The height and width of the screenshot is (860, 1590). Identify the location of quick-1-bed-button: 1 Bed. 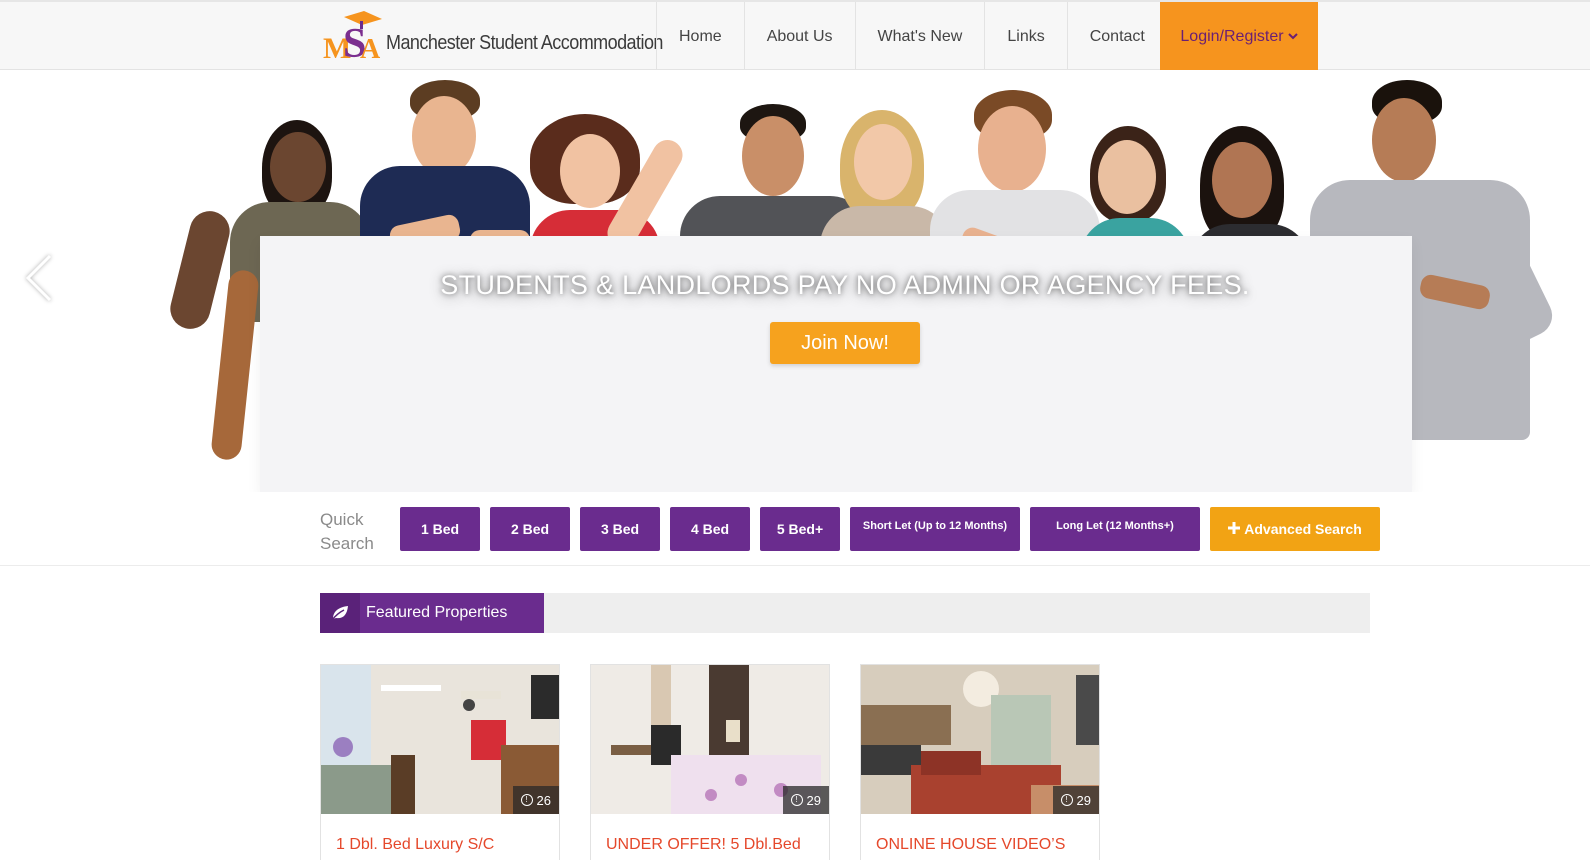
(440, 529).